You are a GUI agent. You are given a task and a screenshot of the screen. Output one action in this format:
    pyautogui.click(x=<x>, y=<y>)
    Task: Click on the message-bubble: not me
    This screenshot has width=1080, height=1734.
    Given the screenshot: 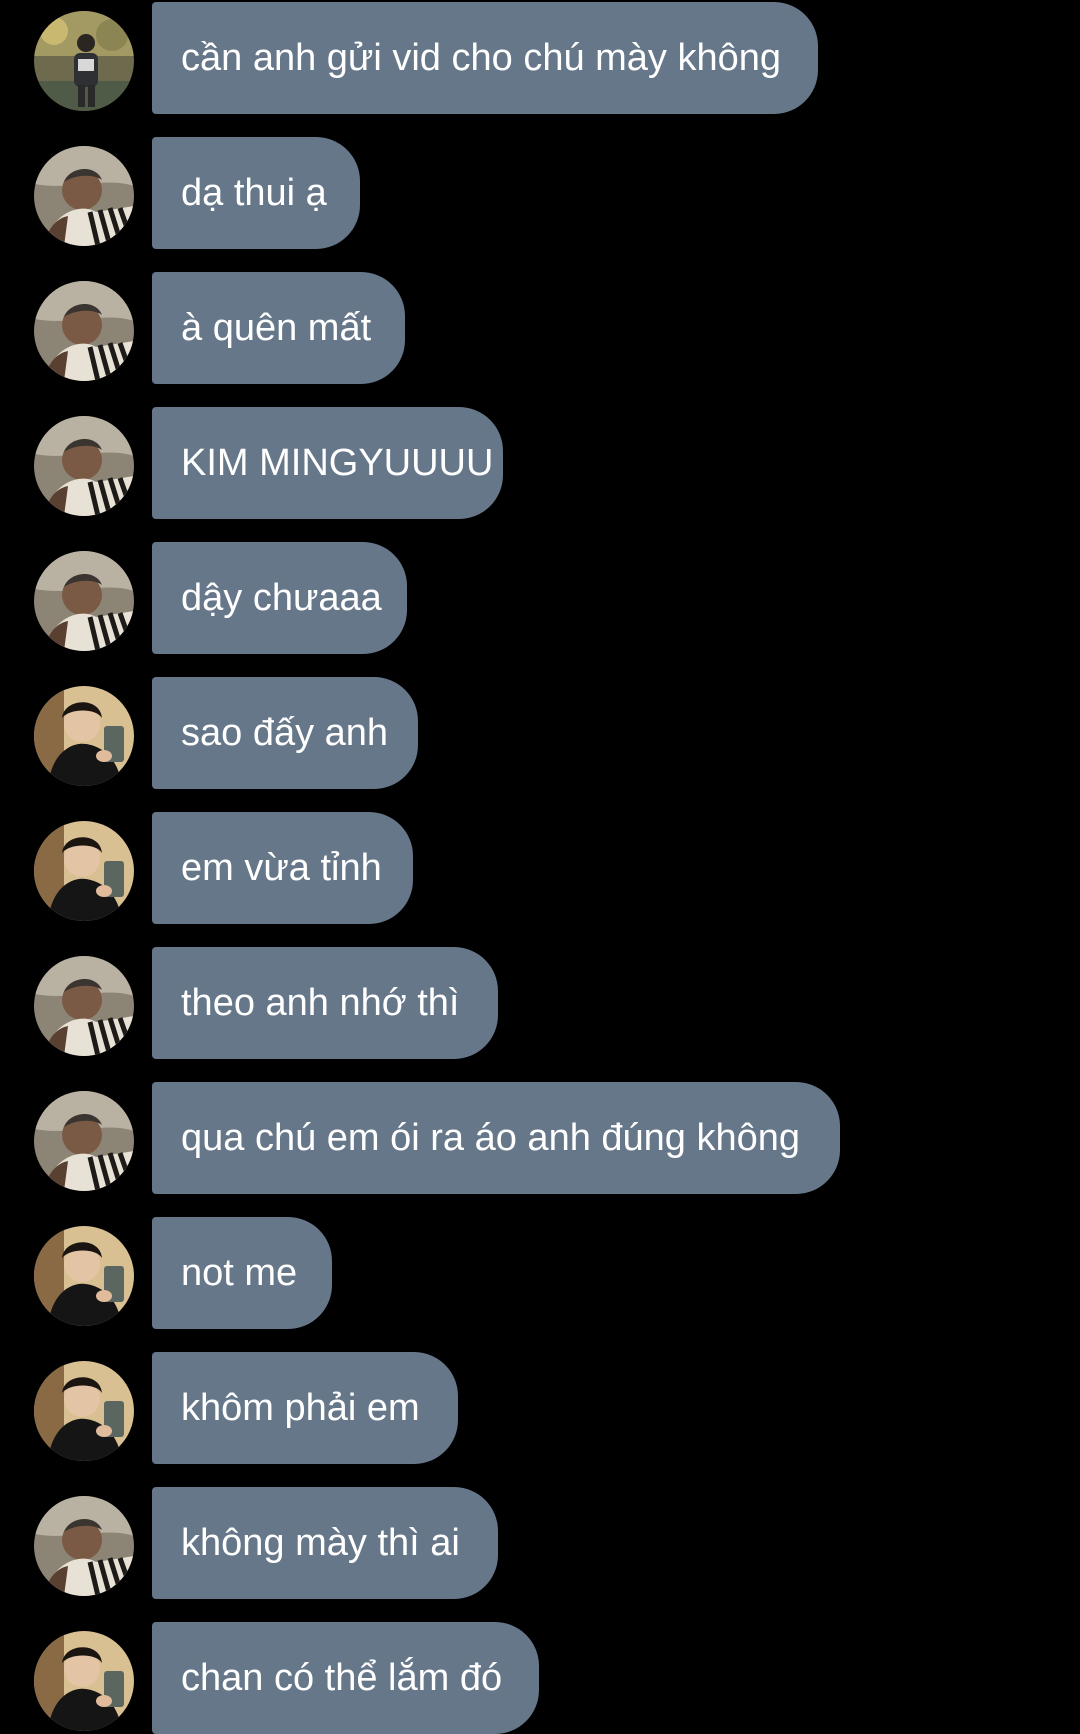 What is the action you would take?
    pyautogui.click(x=242, y=1273)
    